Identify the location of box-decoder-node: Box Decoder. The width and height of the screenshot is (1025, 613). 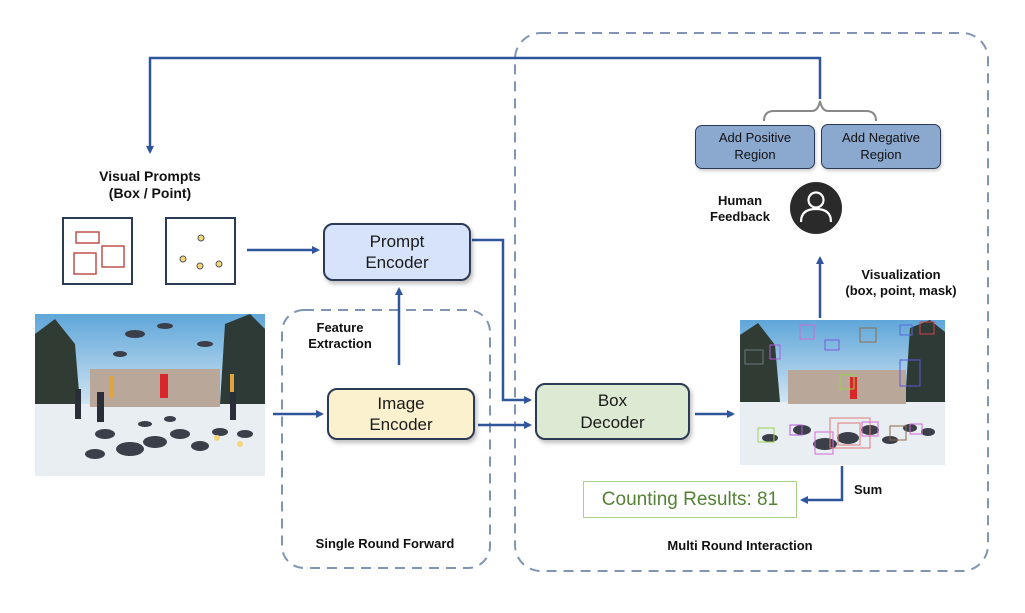
(612, 411).